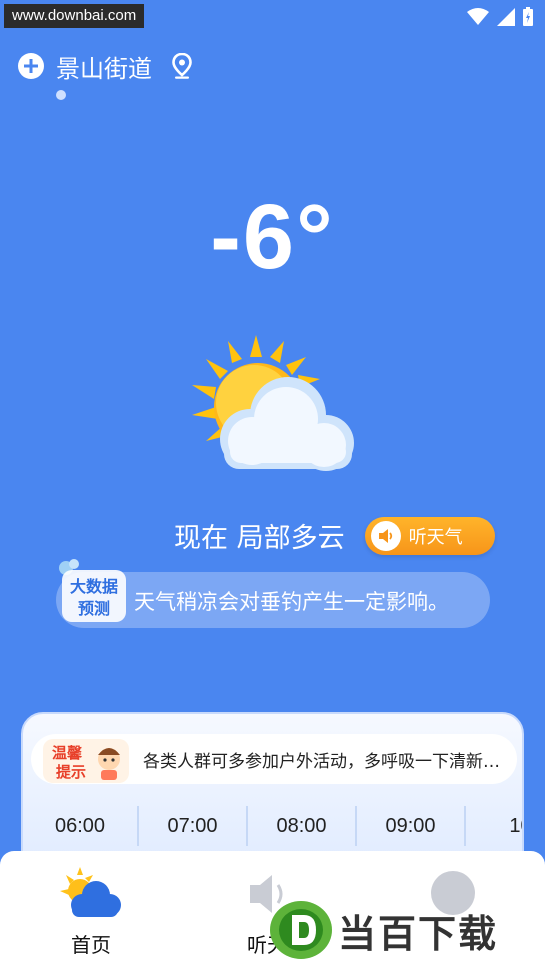 The width and height of the screenshot is (545, 970). I want to click on location-row: 景山街道, so click(105, 66).